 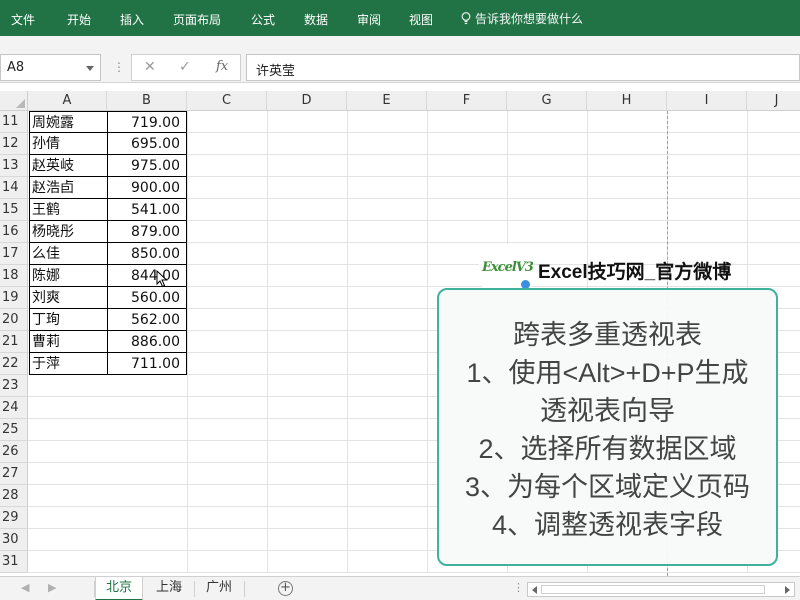 What do you see at coordinates (147, 166) in the screenshot?
I see `cell-amount: 975.00` at bounding box center [147, 166].